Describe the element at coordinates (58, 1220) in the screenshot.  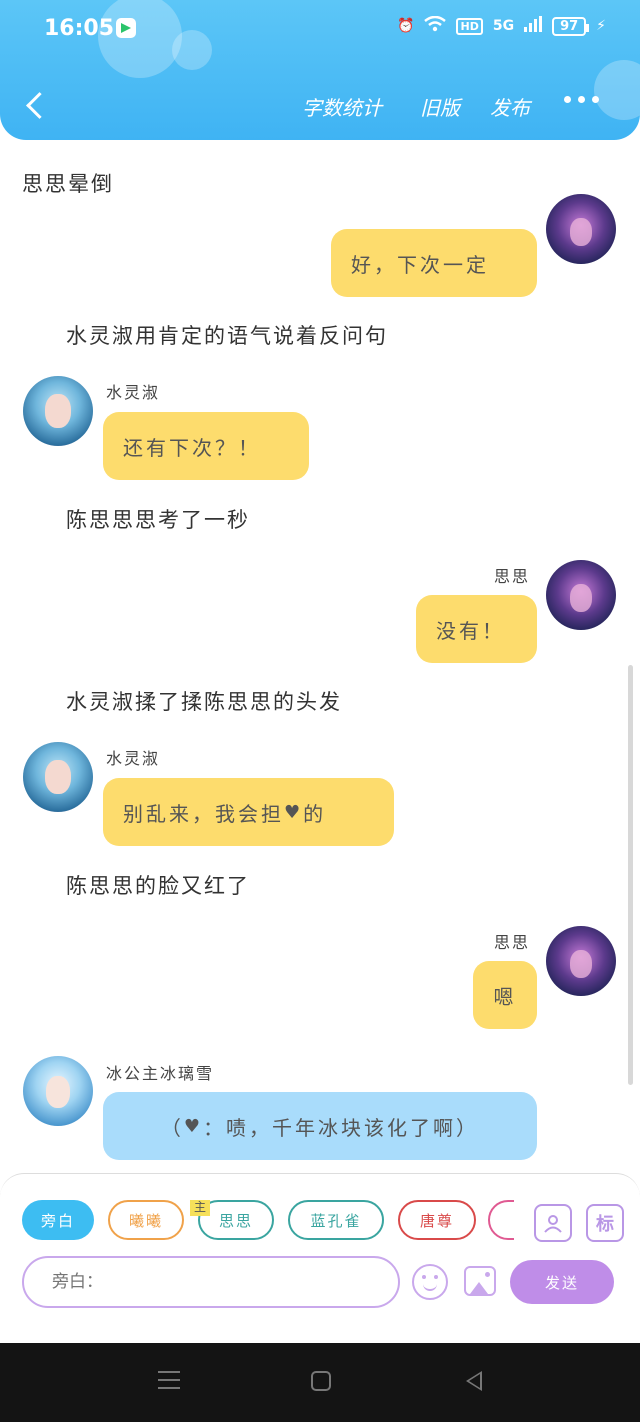
I see `role-tag-narrator: 旁白` at that location.